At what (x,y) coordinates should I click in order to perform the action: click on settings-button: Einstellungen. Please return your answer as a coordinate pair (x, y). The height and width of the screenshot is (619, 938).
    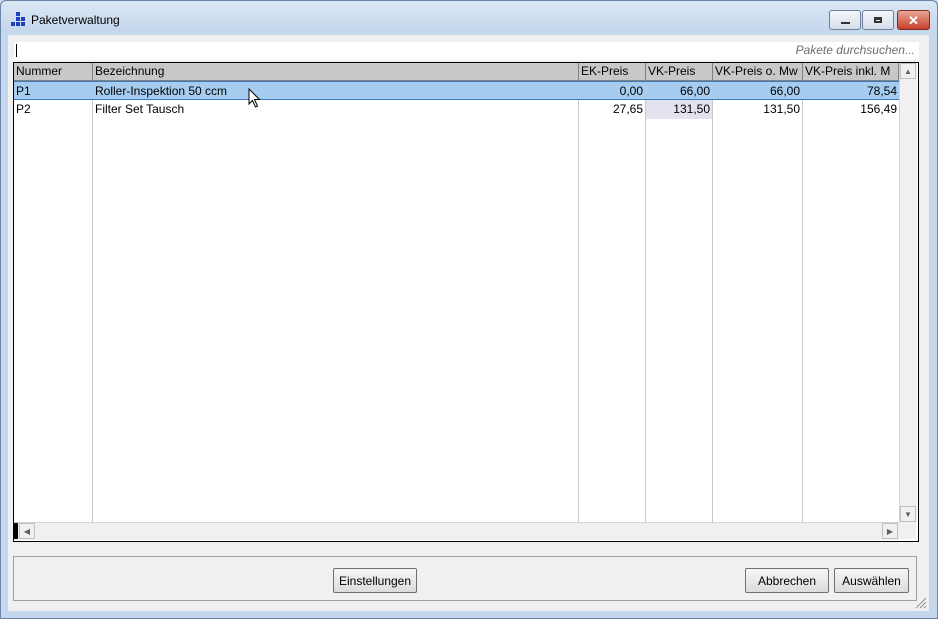
    Looking at the image, I should click on (375, 580).